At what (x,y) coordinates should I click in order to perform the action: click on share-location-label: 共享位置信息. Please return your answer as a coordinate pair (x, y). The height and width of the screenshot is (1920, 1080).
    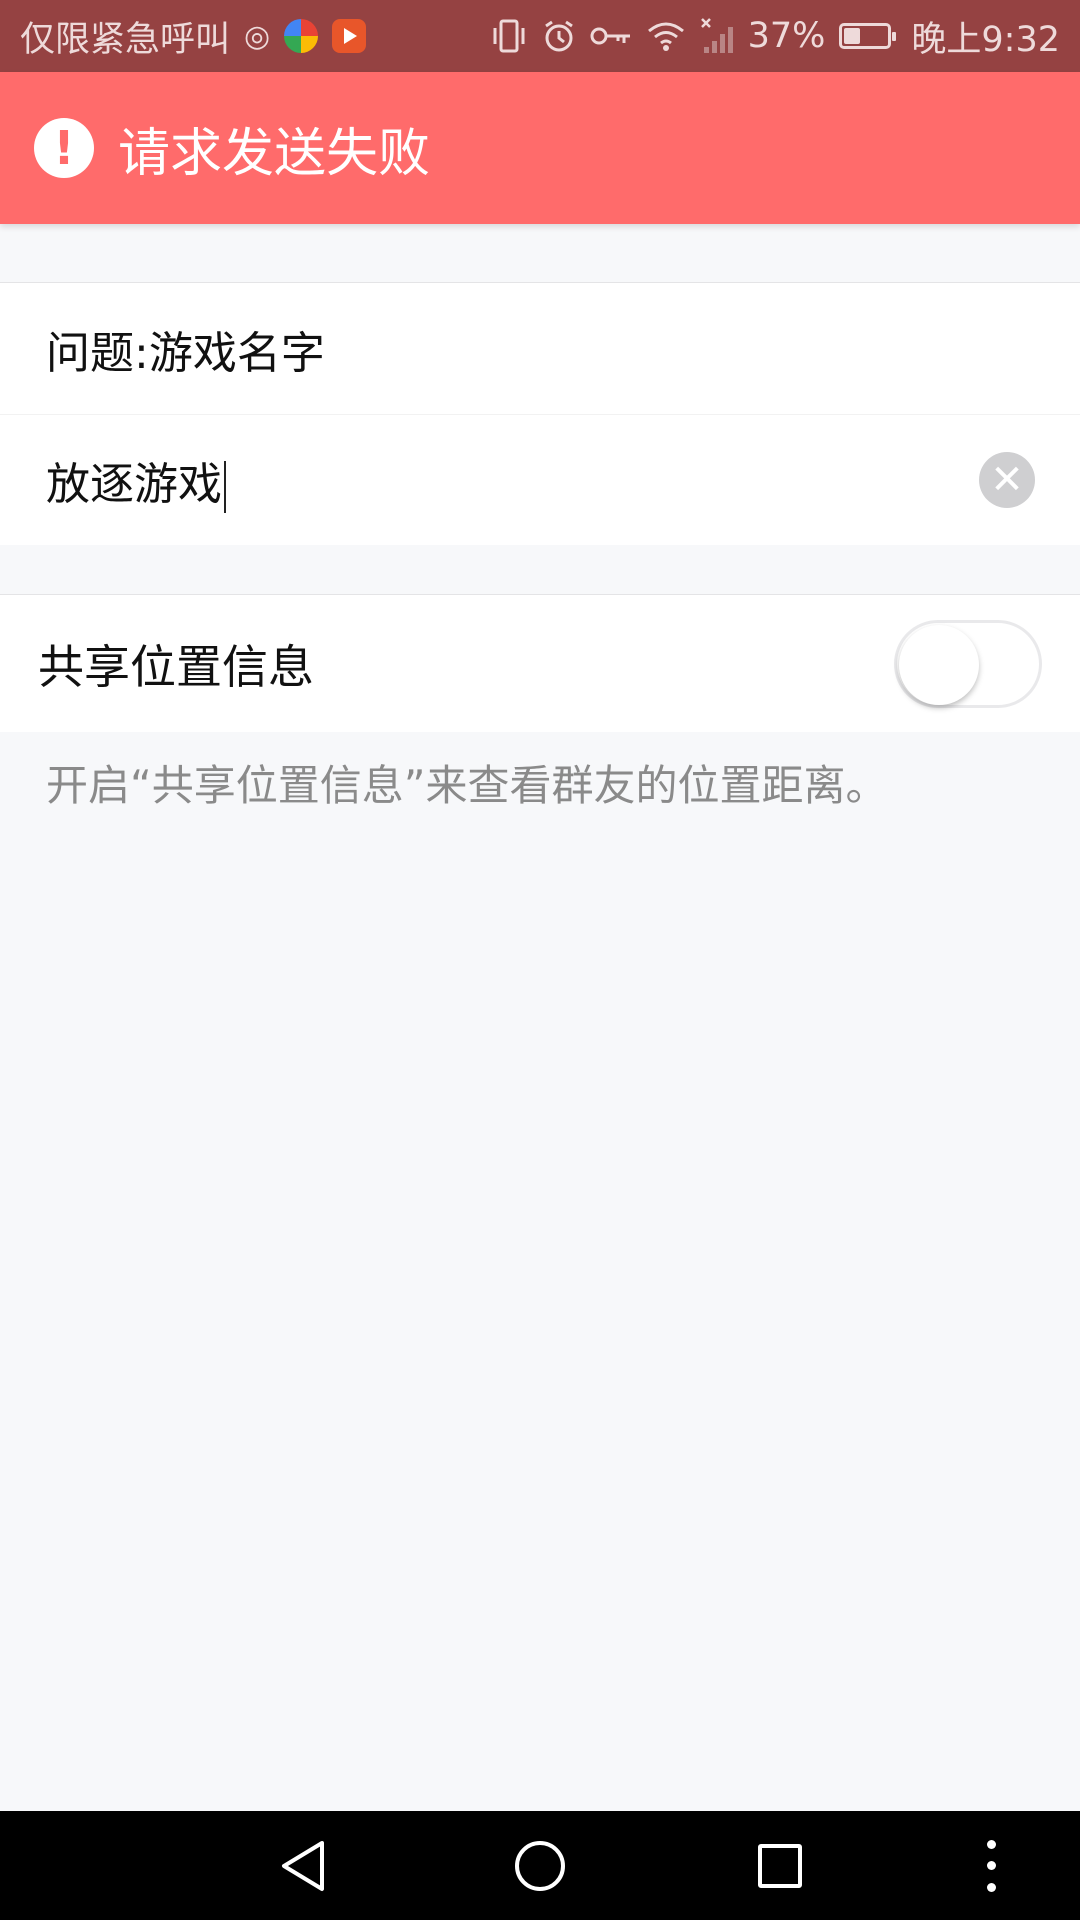
    Looking at the image, I should click on (176, 666).